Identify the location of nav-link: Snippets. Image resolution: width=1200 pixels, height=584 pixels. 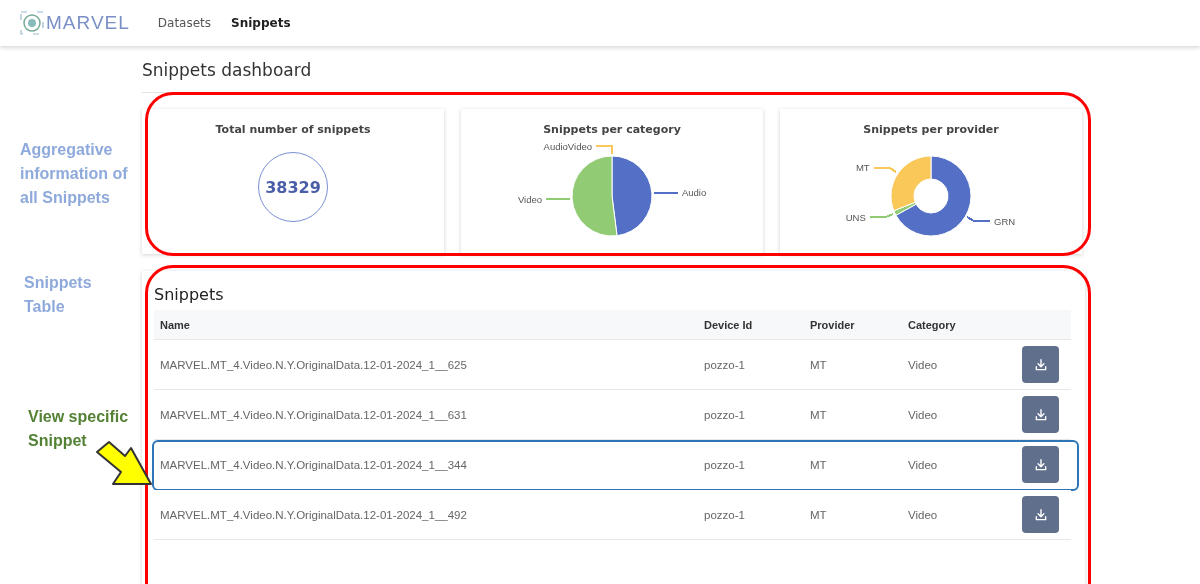
(261, 23).